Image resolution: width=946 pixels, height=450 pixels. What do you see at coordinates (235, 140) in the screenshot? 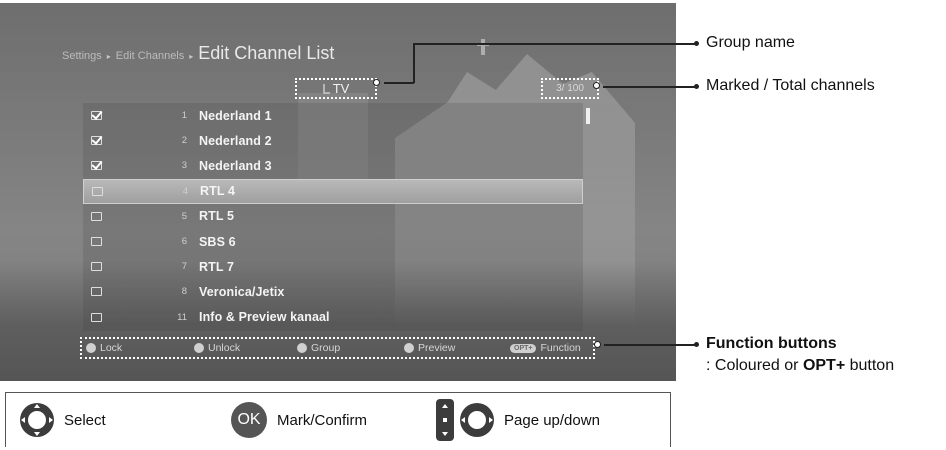
I see `channel-name: Nederland 2` at bounding box center [235, 140].